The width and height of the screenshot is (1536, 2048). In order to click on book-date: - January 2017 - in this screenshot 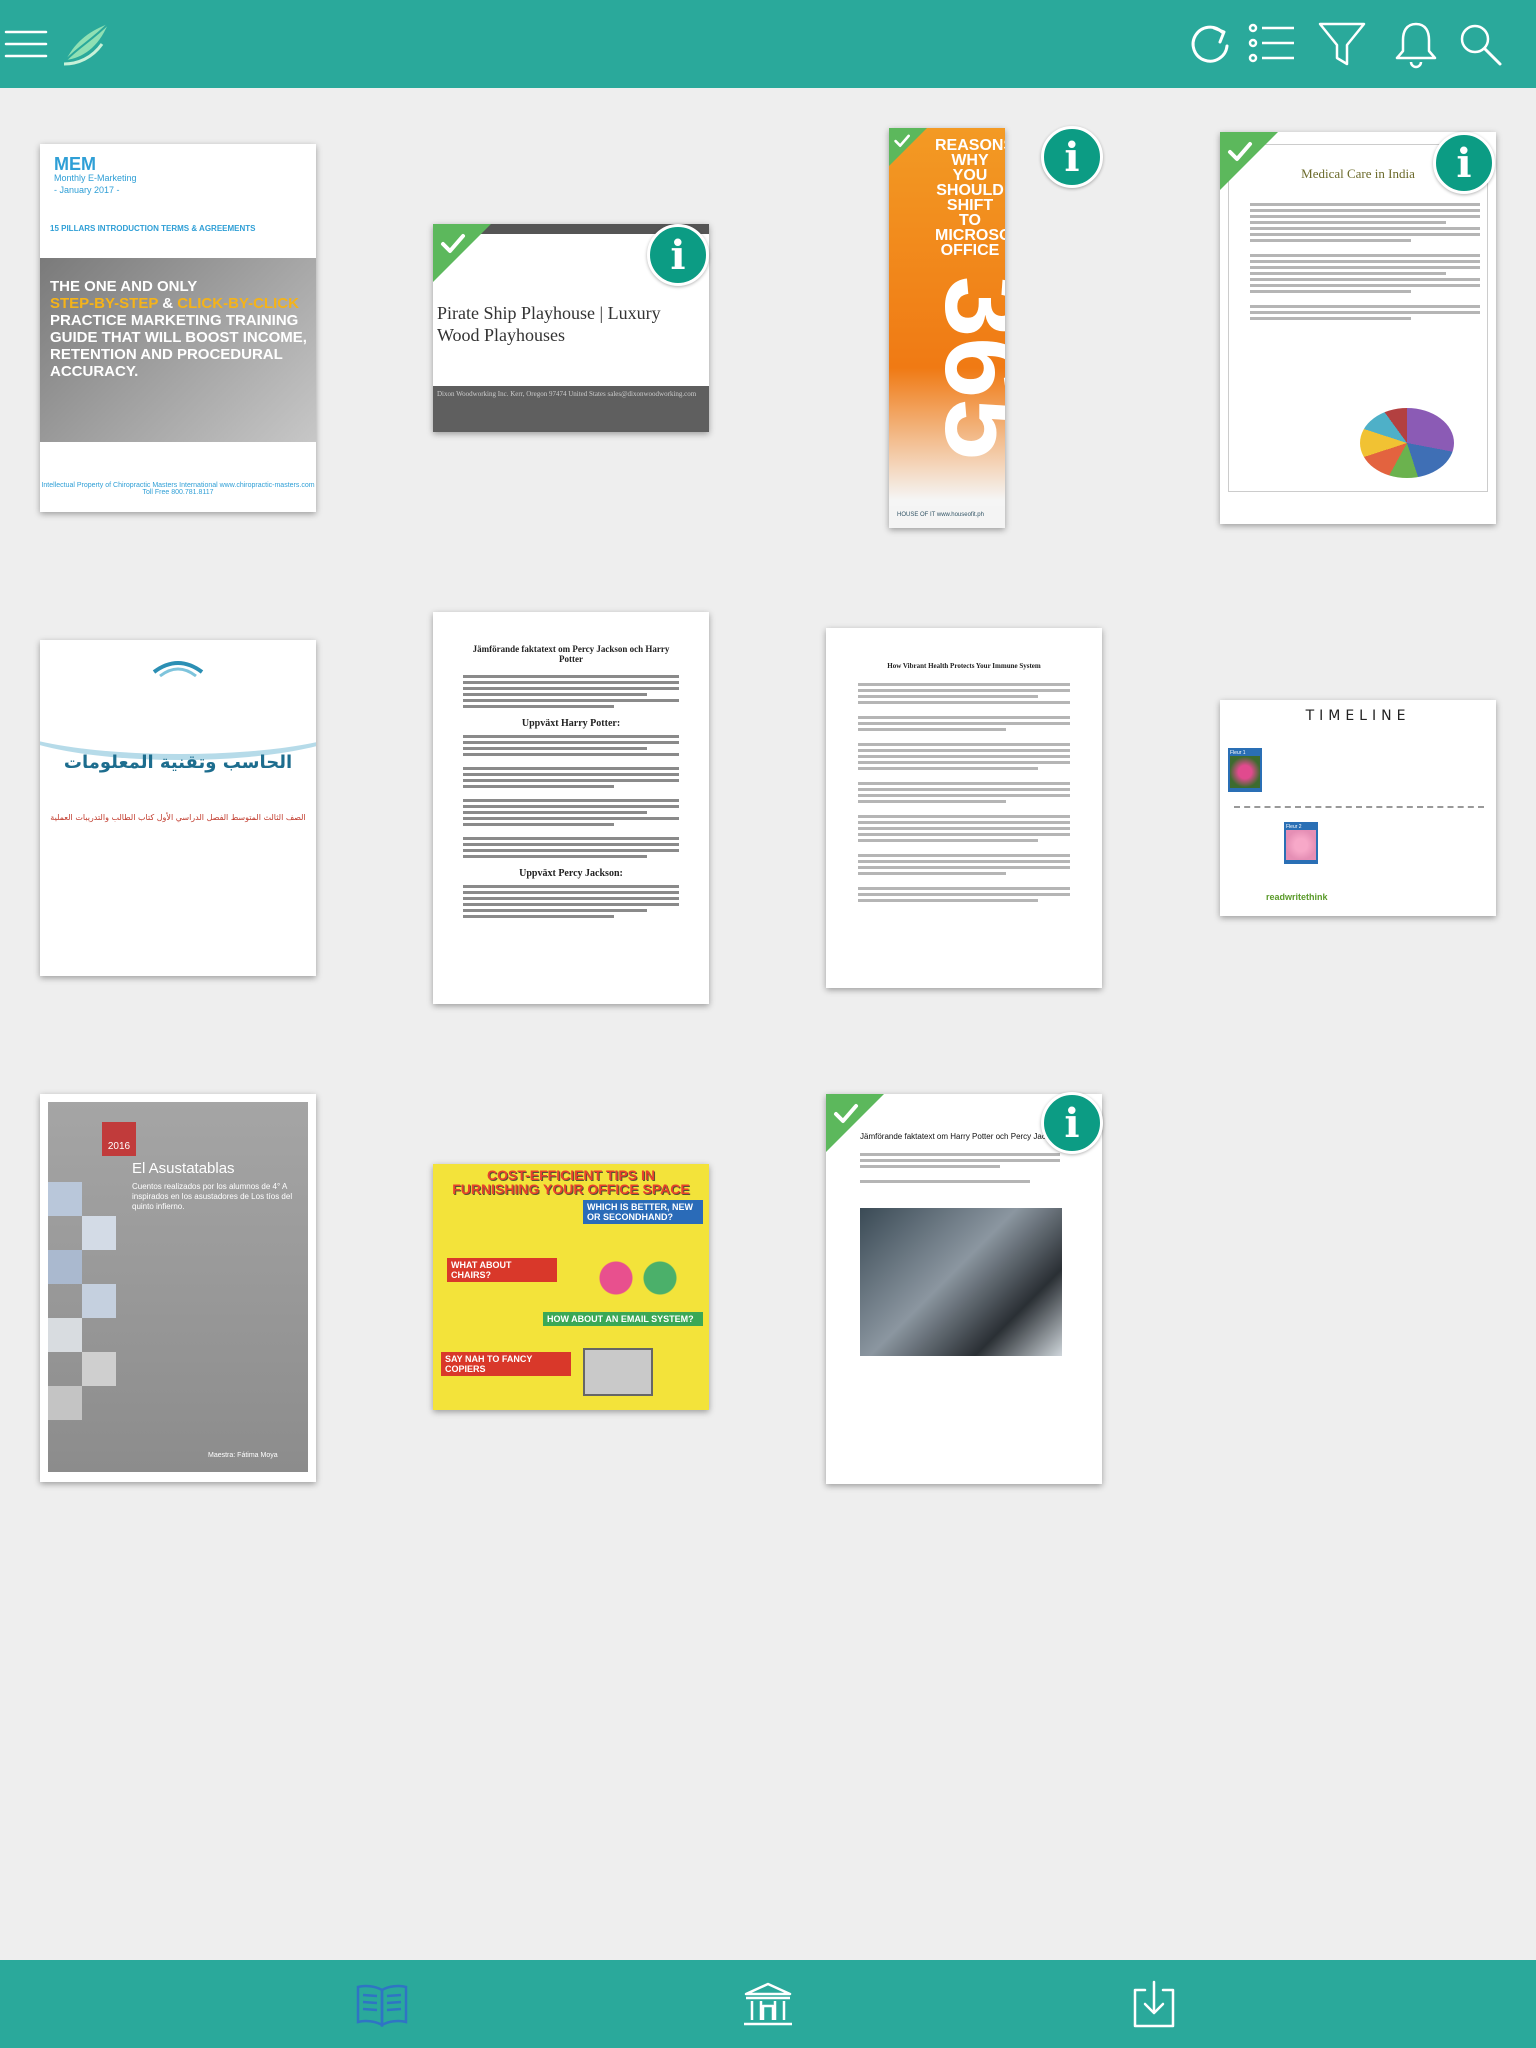, I will do `click(87, 190)`.